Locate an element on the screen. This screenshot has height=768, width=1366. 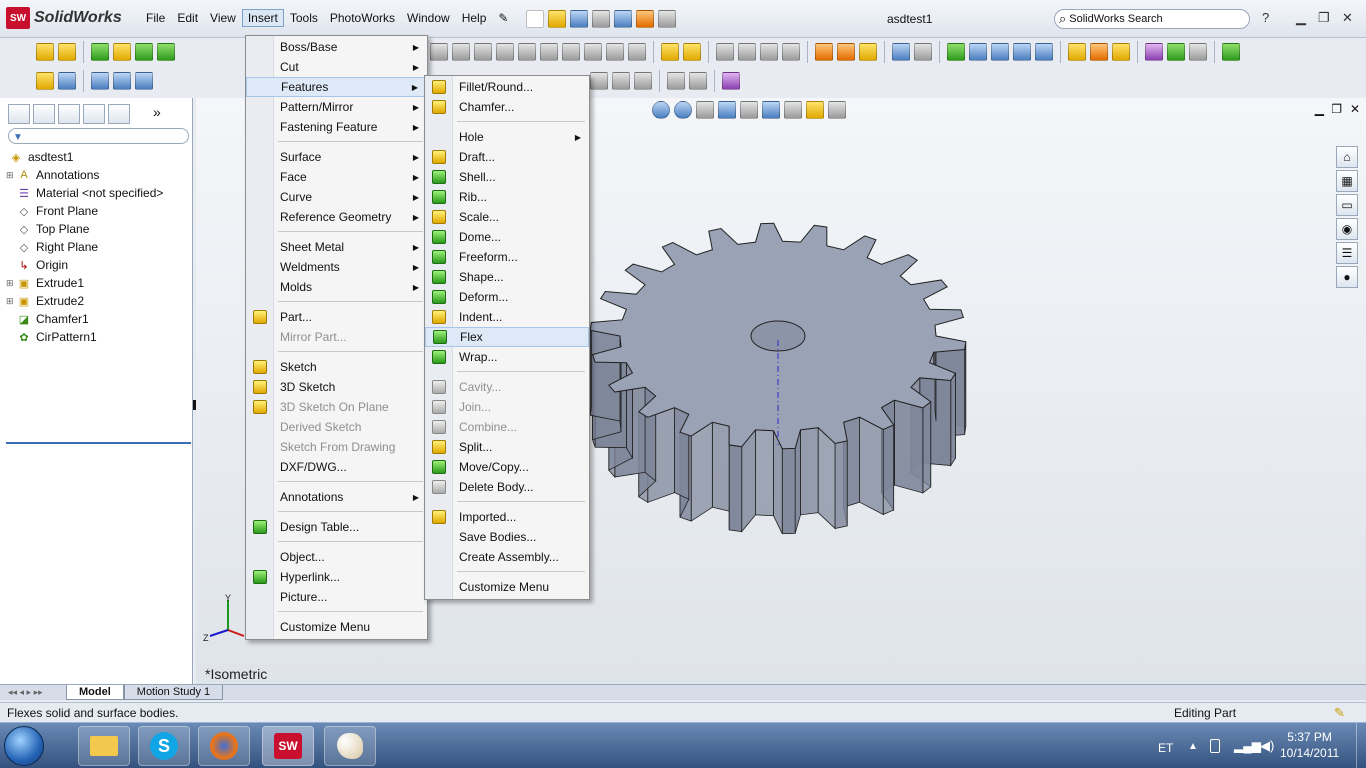
file-explorer-icon: ▭ is located at coordinates (1347, 205).